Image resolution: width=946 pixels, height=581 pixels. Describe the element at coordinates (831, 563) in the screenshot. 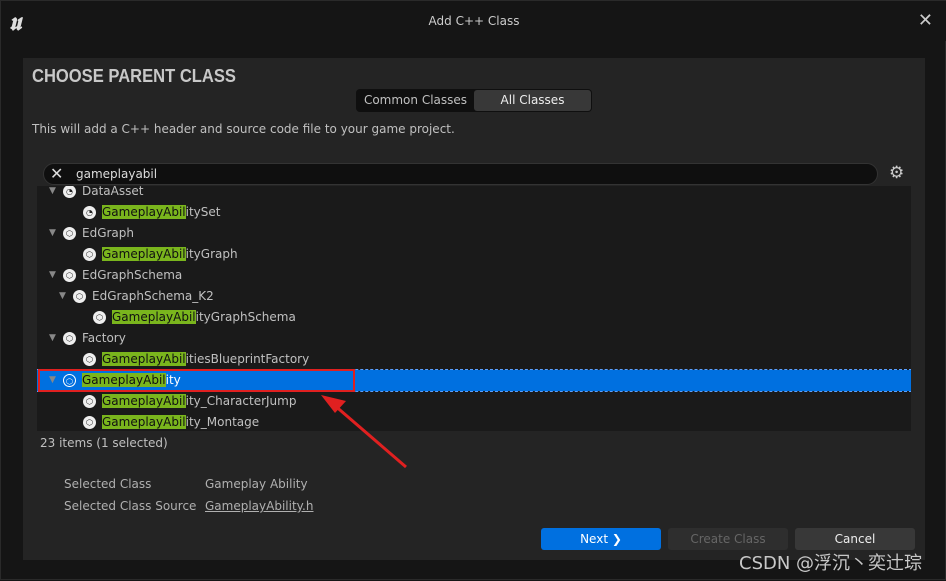

I see `watermark: CSDN @浮沉丶奕辻琮` at that location.